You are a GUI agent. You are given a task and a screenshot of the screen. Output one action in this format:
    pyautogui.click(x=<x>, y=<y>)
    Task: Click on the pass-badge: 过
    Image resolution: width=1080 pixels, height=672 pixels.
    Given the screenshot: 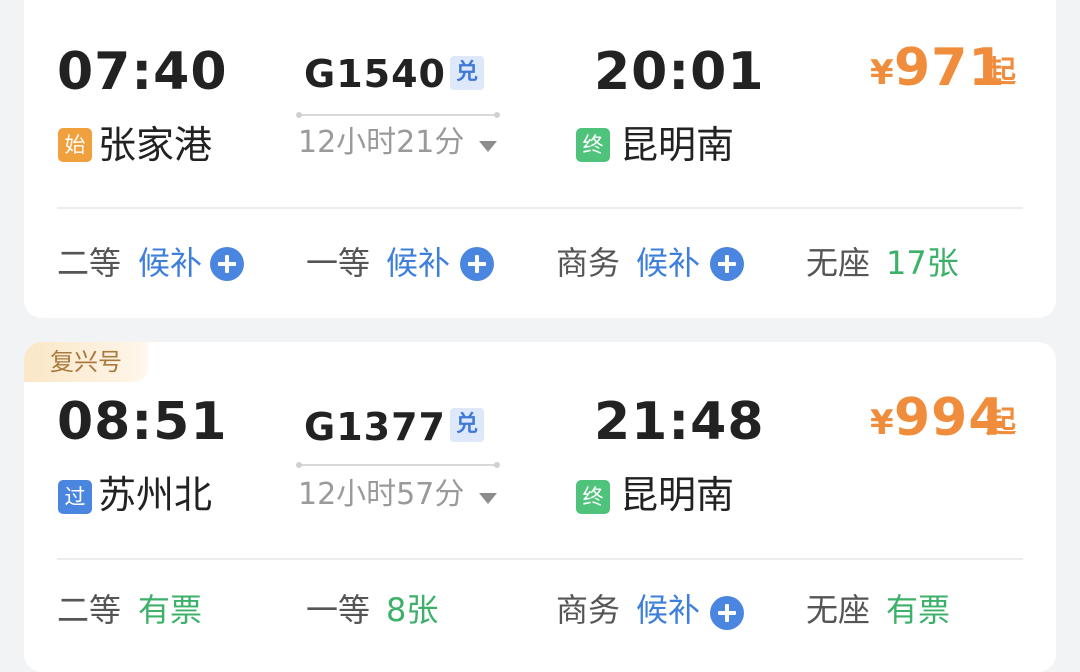 What is the action you would take?
    pyautogui.click(x=75, y=497)
    